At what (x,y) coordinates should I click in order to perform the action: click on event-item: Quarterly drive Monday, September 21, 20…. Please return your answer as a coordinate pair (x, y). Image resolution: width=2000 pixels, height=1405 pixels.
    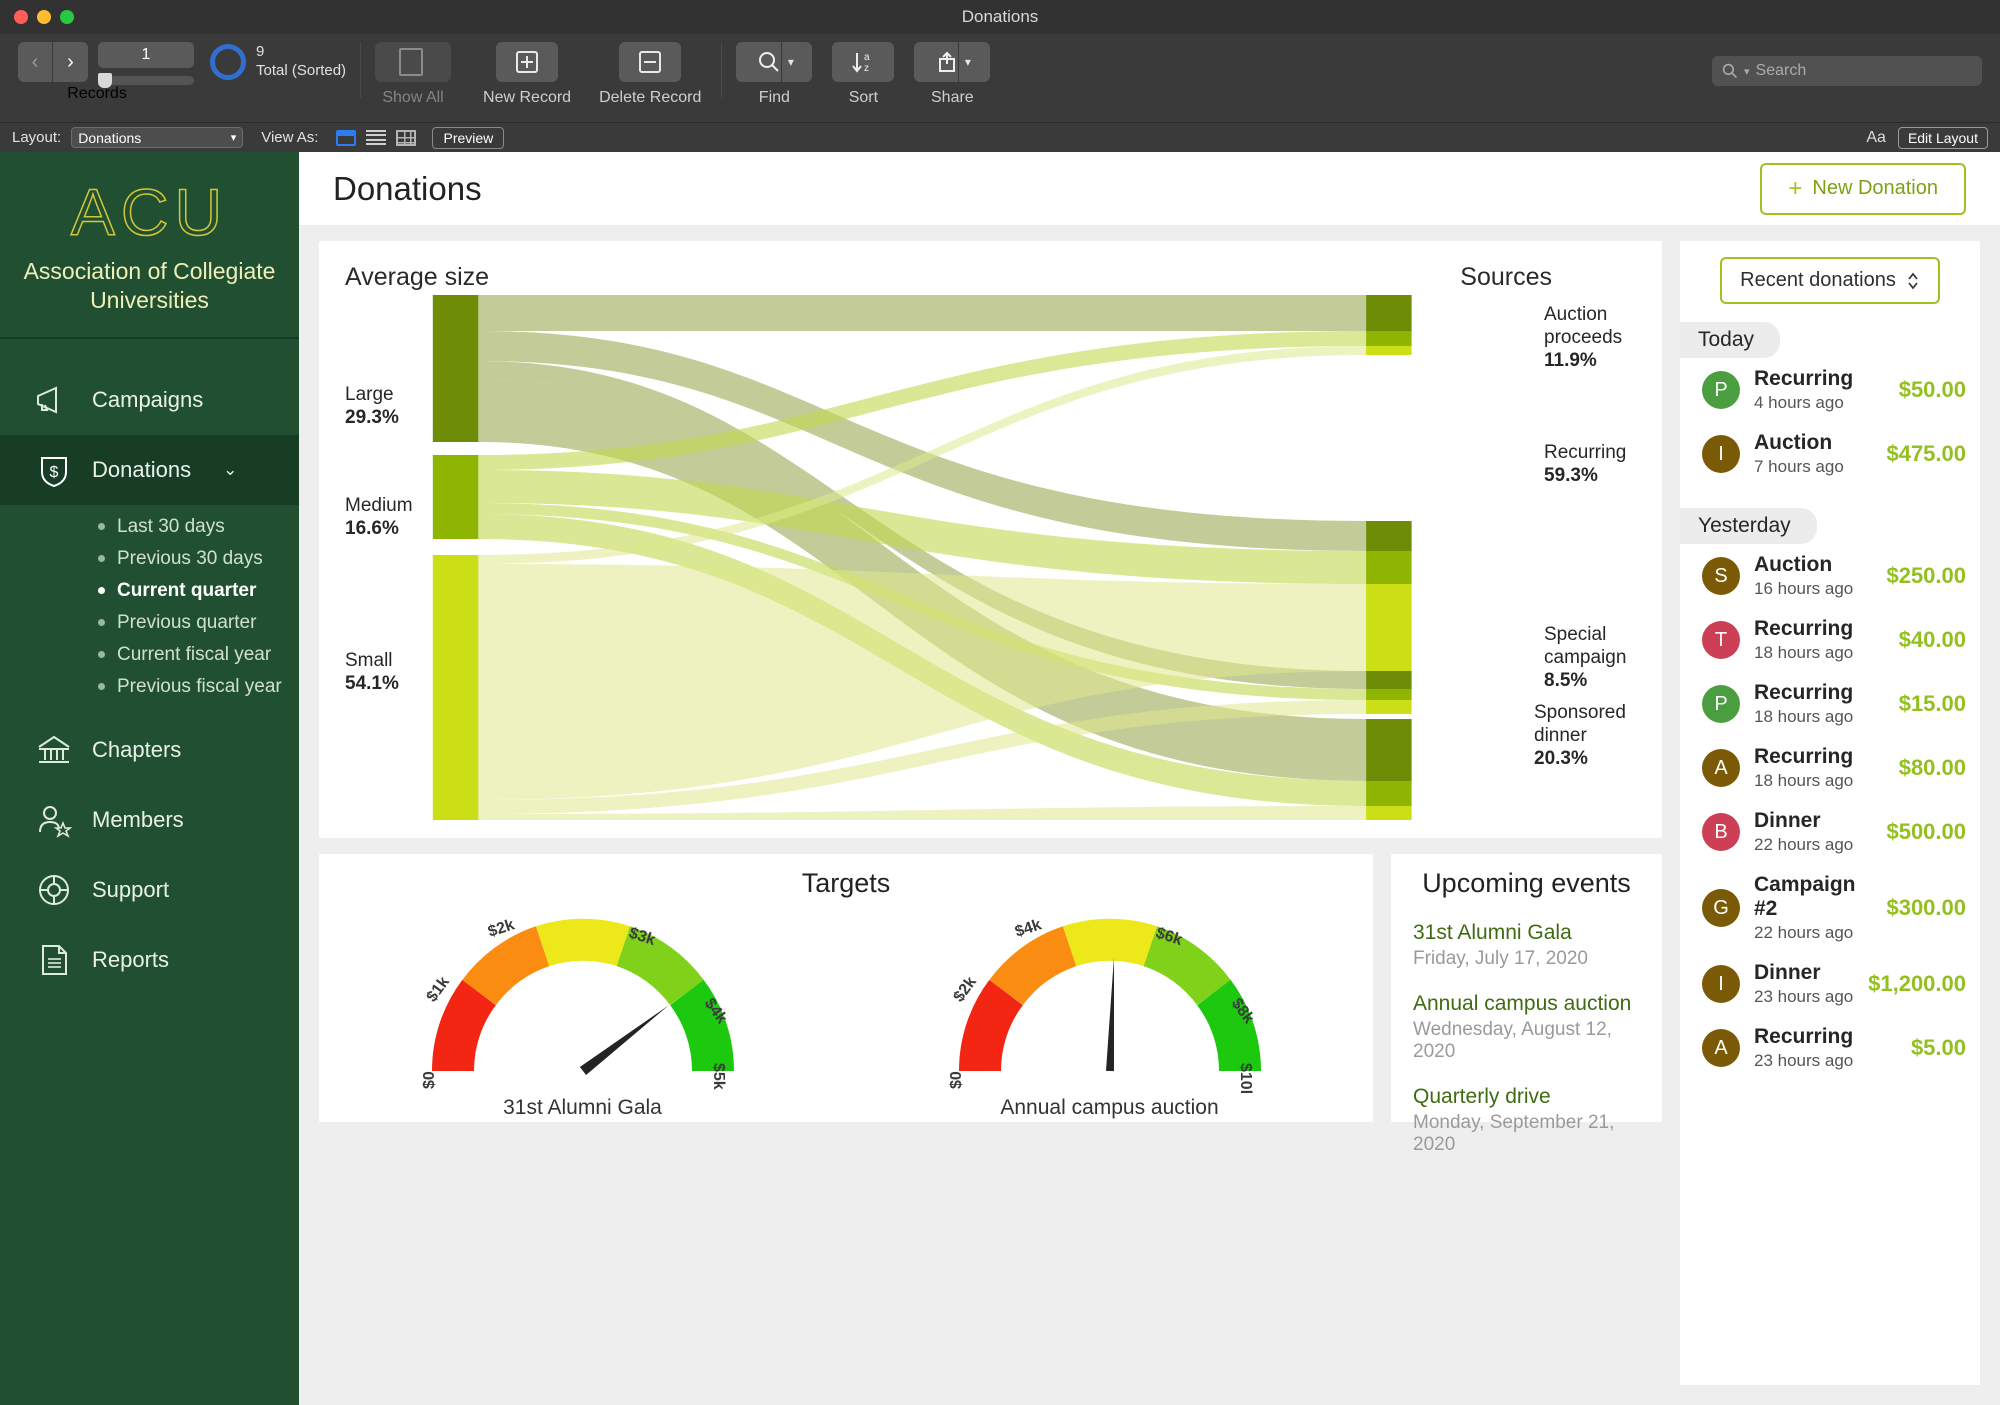
    Looking at the image, I should click on (1526, 1120).